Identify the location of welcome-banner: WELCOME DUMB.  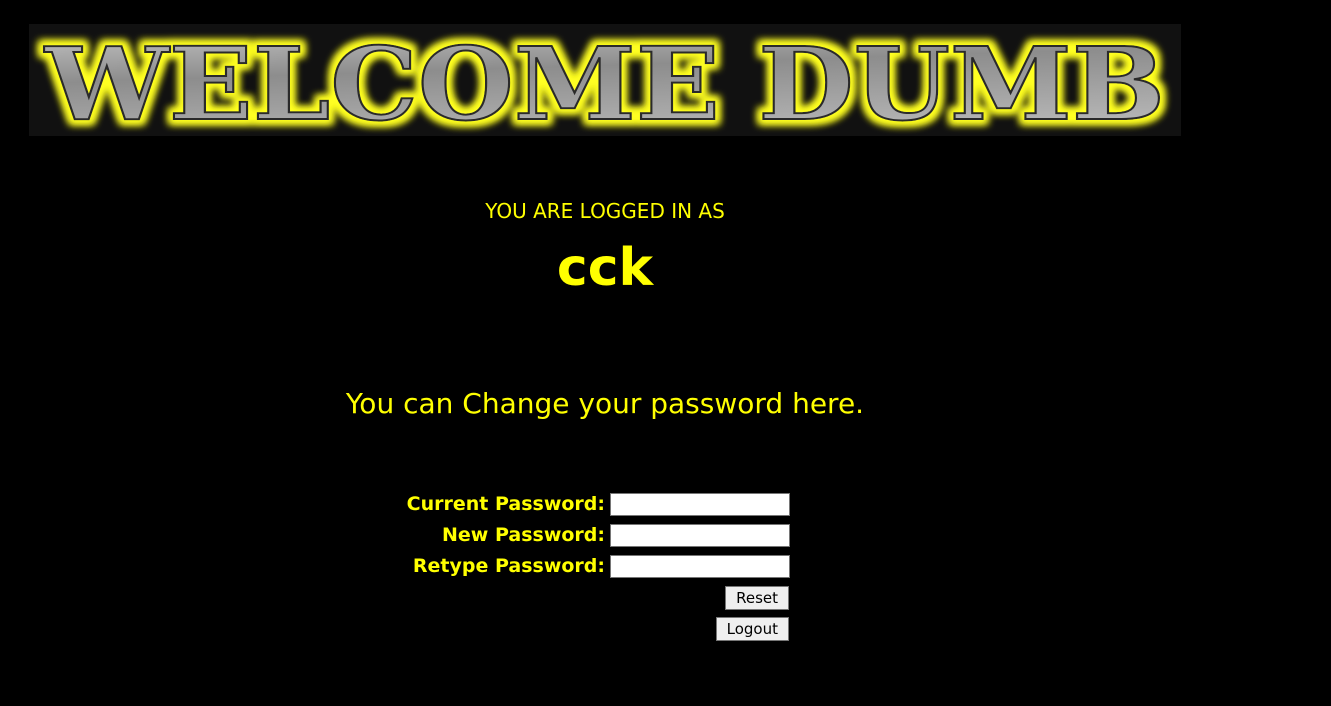
(605, 80).